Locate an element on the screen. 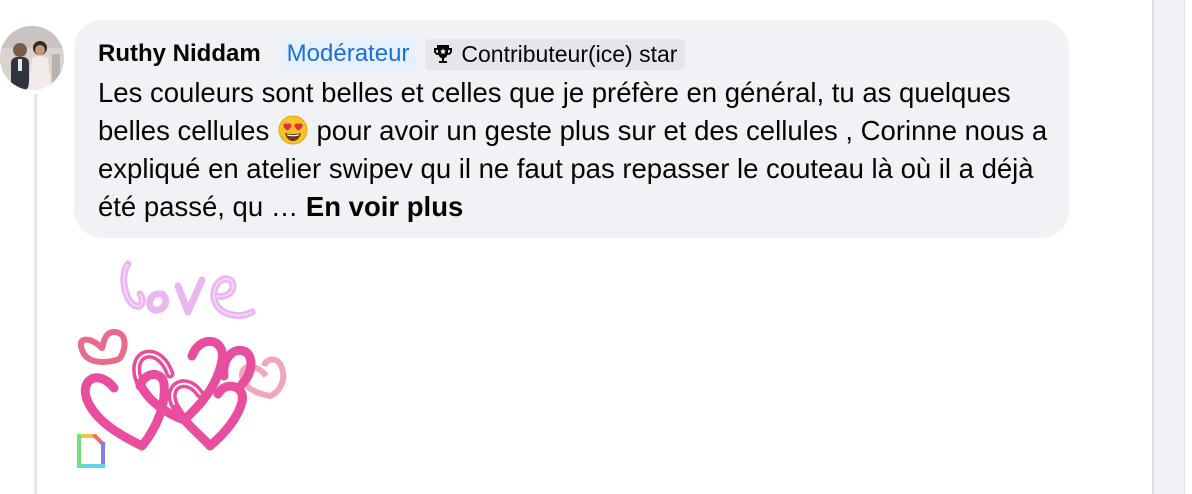 The width and height of the screenshot is (1192, 494). moderator-badge: Modérateur is located at coordinates (348, 54).